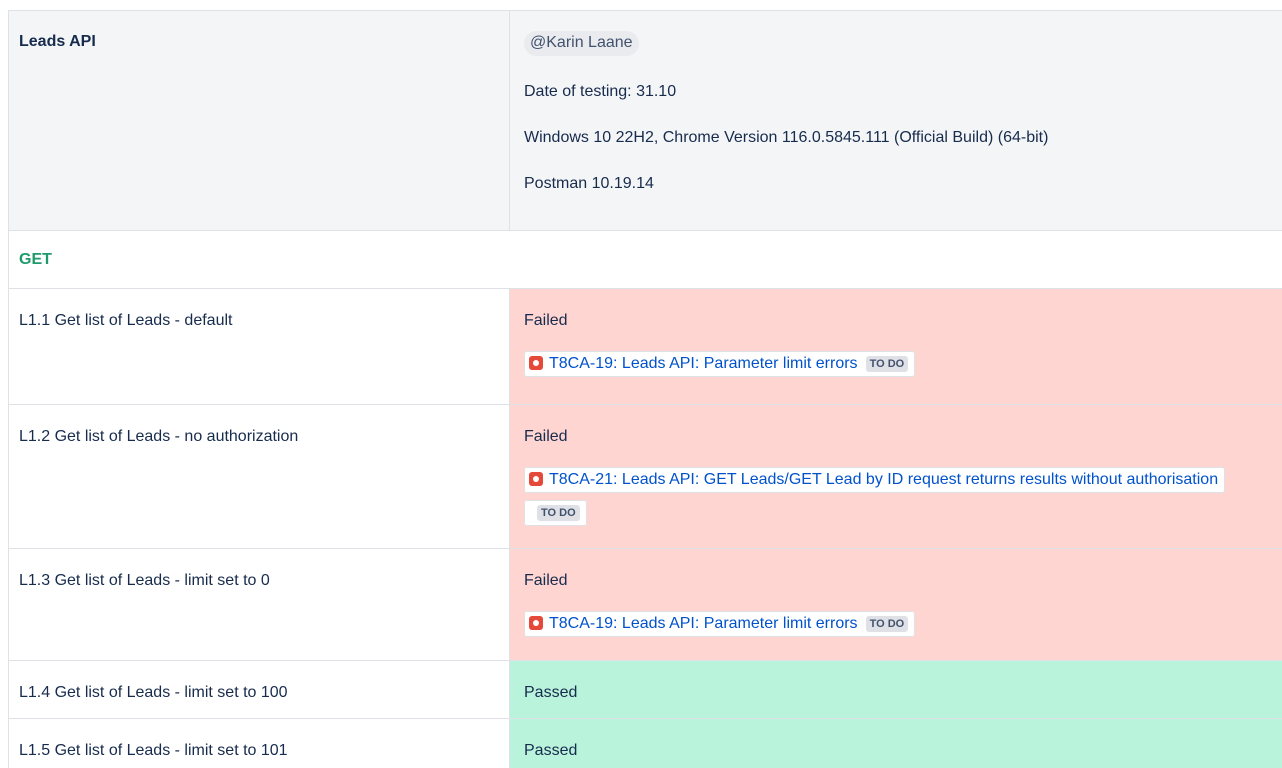 Image resolution: width=1282 pixels, height=768 pixels. Describe the element at coordinates (144, 580) in the screenshot. I see `test-case-name: L1.3 Get list of Leads - limit set to 0` at that location.